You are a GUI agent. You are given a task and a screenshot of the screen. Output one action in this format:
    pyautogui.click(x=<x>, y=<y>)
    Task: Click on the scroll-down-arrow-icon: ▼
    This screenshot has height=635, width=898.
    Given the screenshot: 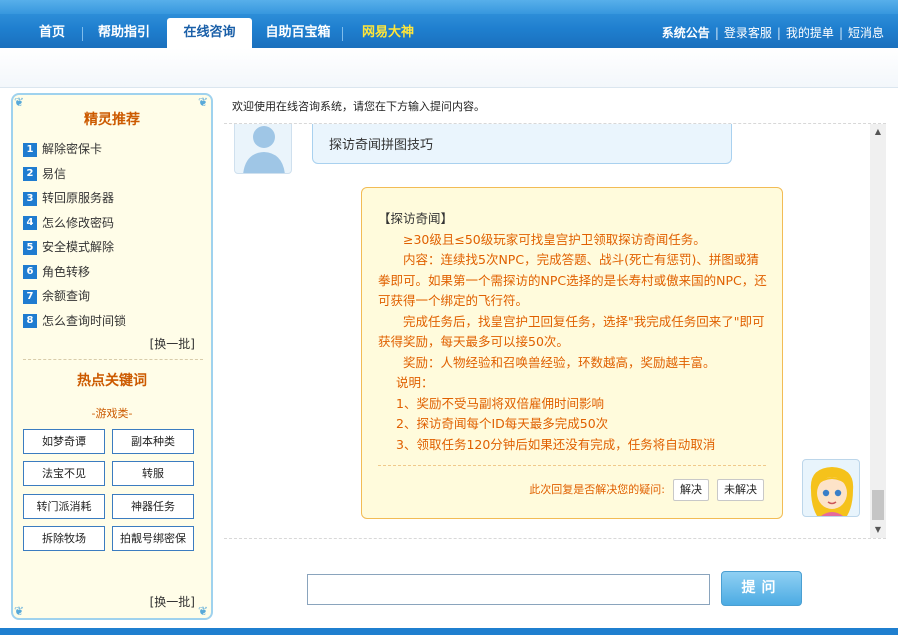 What is the action you would take?
    pyautogui.click(x=878, y=530)
    